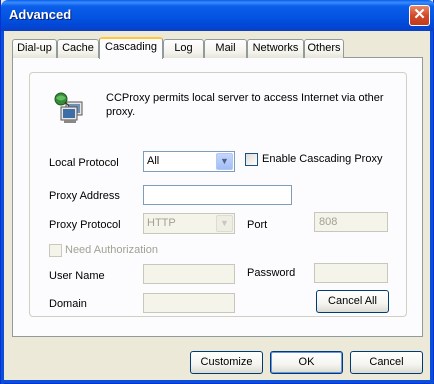 The height and width of the screenshot is (384, 434). Describe the element at coordinates (275, 48) in the screenshot. I see `tab-networks: Networks` at that location.